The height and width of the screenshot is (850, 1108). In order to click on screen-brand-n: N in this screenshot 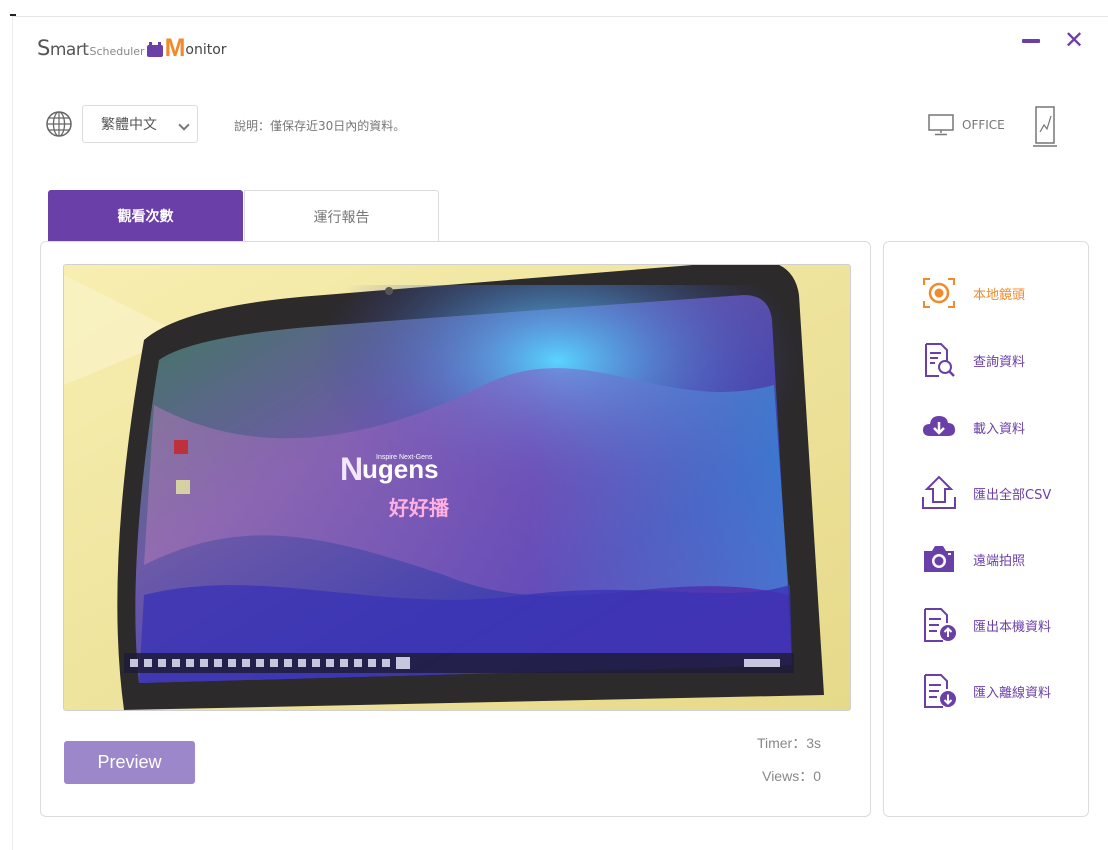, I will do `click(351, 469)`.